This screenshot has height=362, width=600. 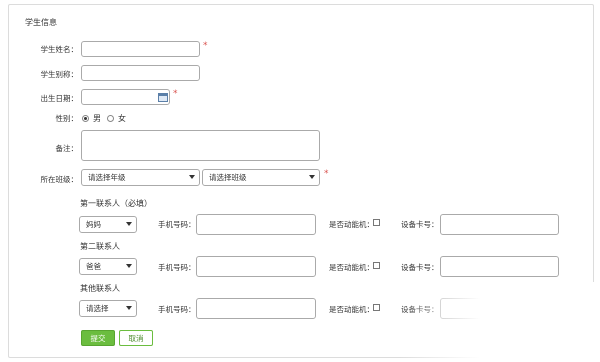 I want to click on second-contact-relation-select: 爸爸, so click(x=108, y=266).